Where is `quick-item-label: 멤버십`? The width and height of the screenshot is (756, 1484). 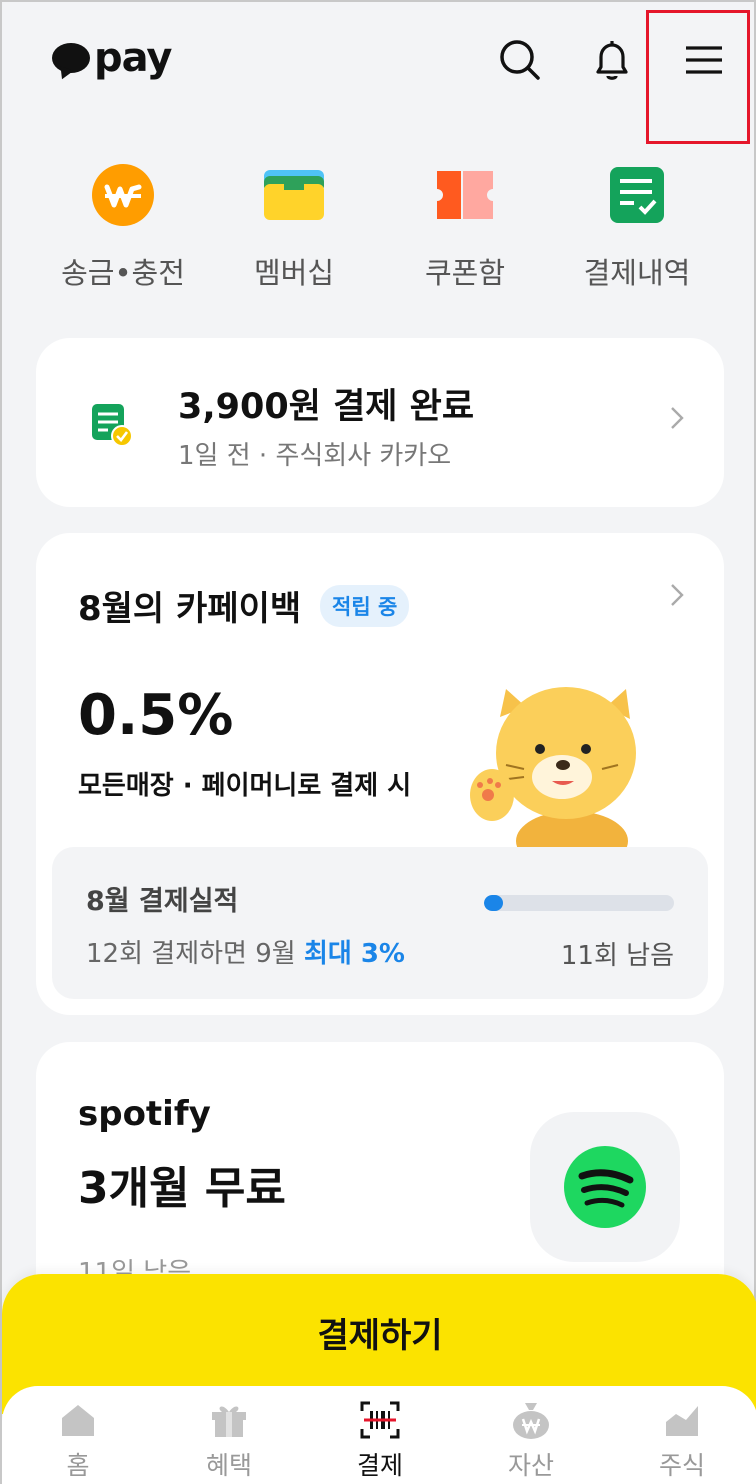 quick-item-label: 멤버십 is located at coordinates (294, 273).